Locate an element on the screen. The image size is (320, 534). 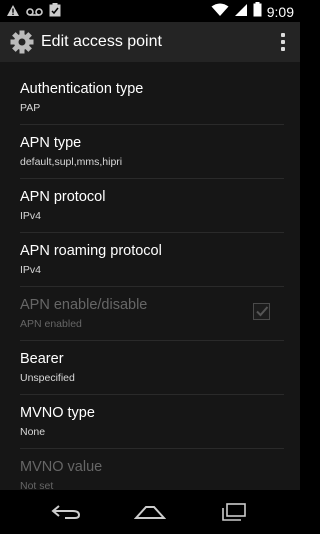
recents-icon is located at coordinates (234, 512).